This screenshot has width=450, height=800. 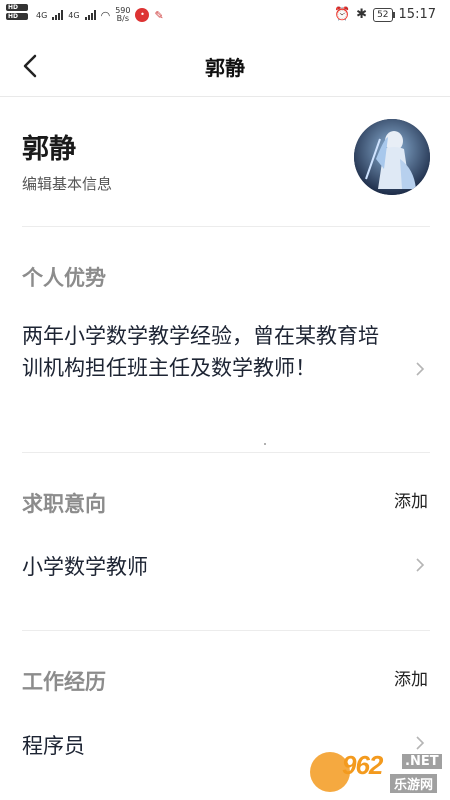 I want to click on network-label-1: 4G, so click(x=42, y=15).